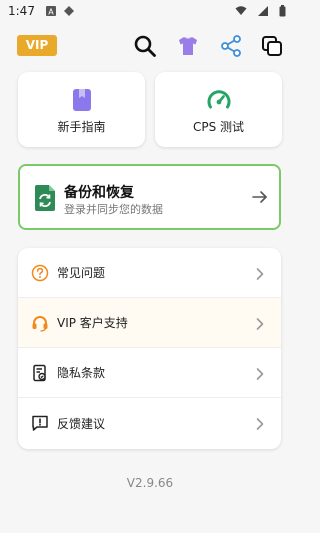  Describe the element at coordinates (40, 273) in the screenshot. I see `question-icon` at that location.